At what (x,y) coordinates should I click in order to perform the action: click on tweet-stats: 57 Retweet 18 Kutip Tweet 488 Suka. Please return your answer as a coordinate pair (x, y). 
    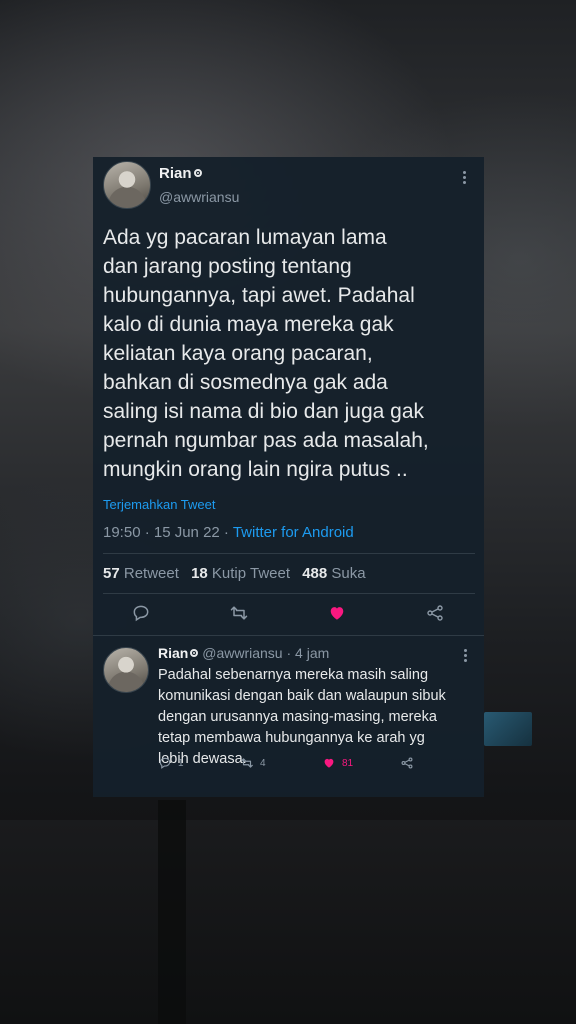
    Looking at the image, I should click on (234, 573).